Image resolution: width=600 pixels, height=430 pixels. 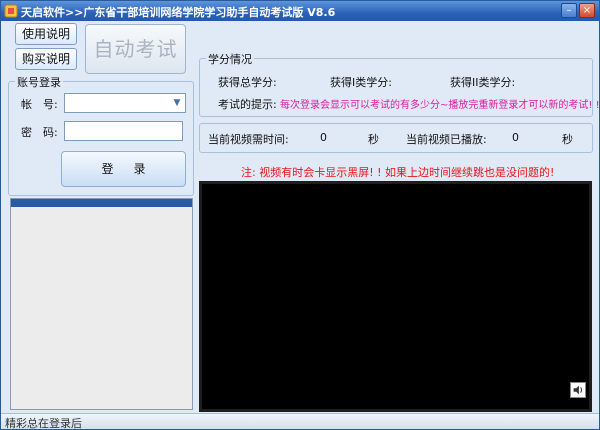 I want to click on title-bar: 天启软件>>广东省干部培训网络学院学习助手自动考试版 V8.6 – ×, so click(x=300, y=11).